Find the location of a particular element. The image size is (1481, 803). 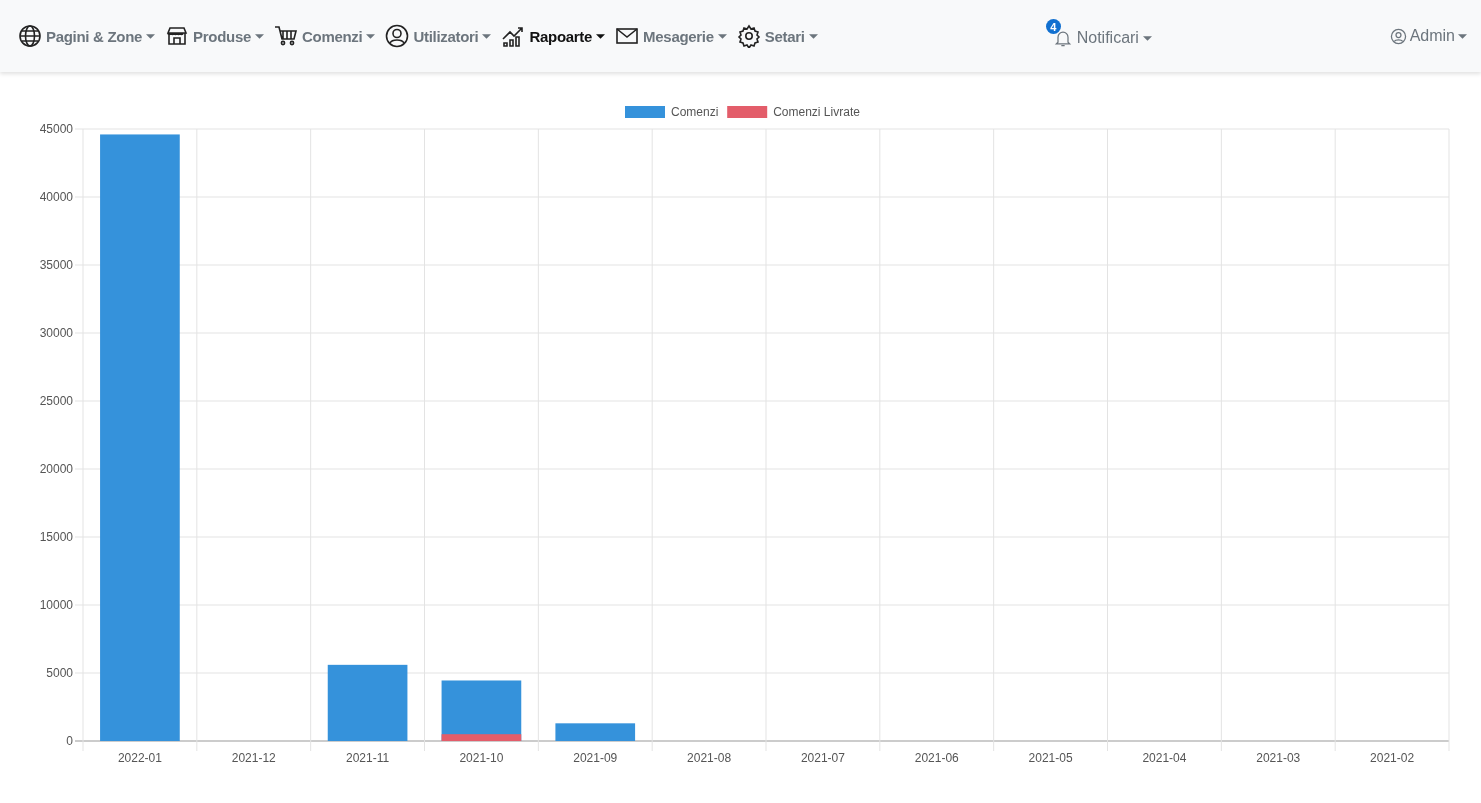

gear-icon is located at coordinates (748, 36).